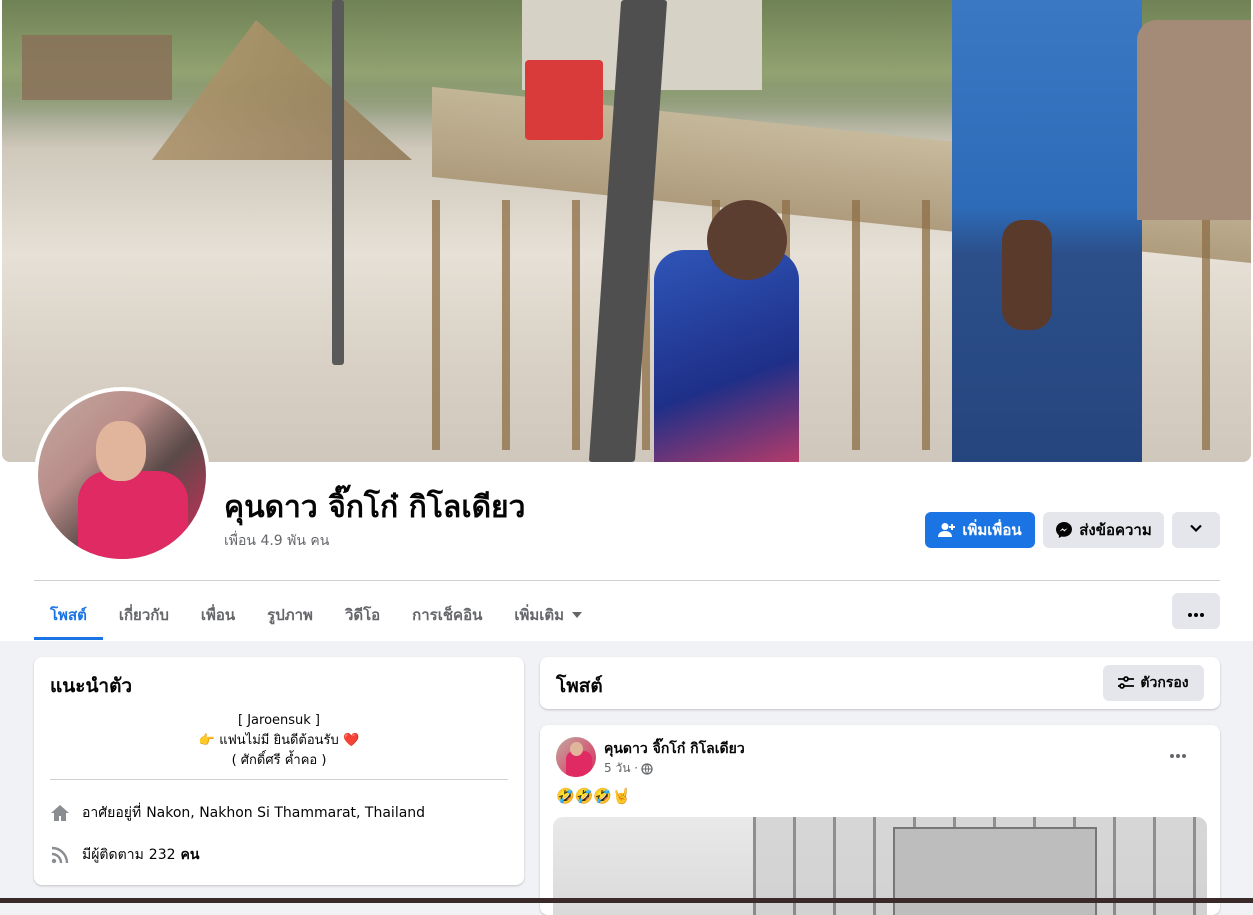 The width and height of the screenshot is (1253, 915). Describe the element at coordinates (576, 757) in the screenshot. I see `post-author-avatar` at that location.